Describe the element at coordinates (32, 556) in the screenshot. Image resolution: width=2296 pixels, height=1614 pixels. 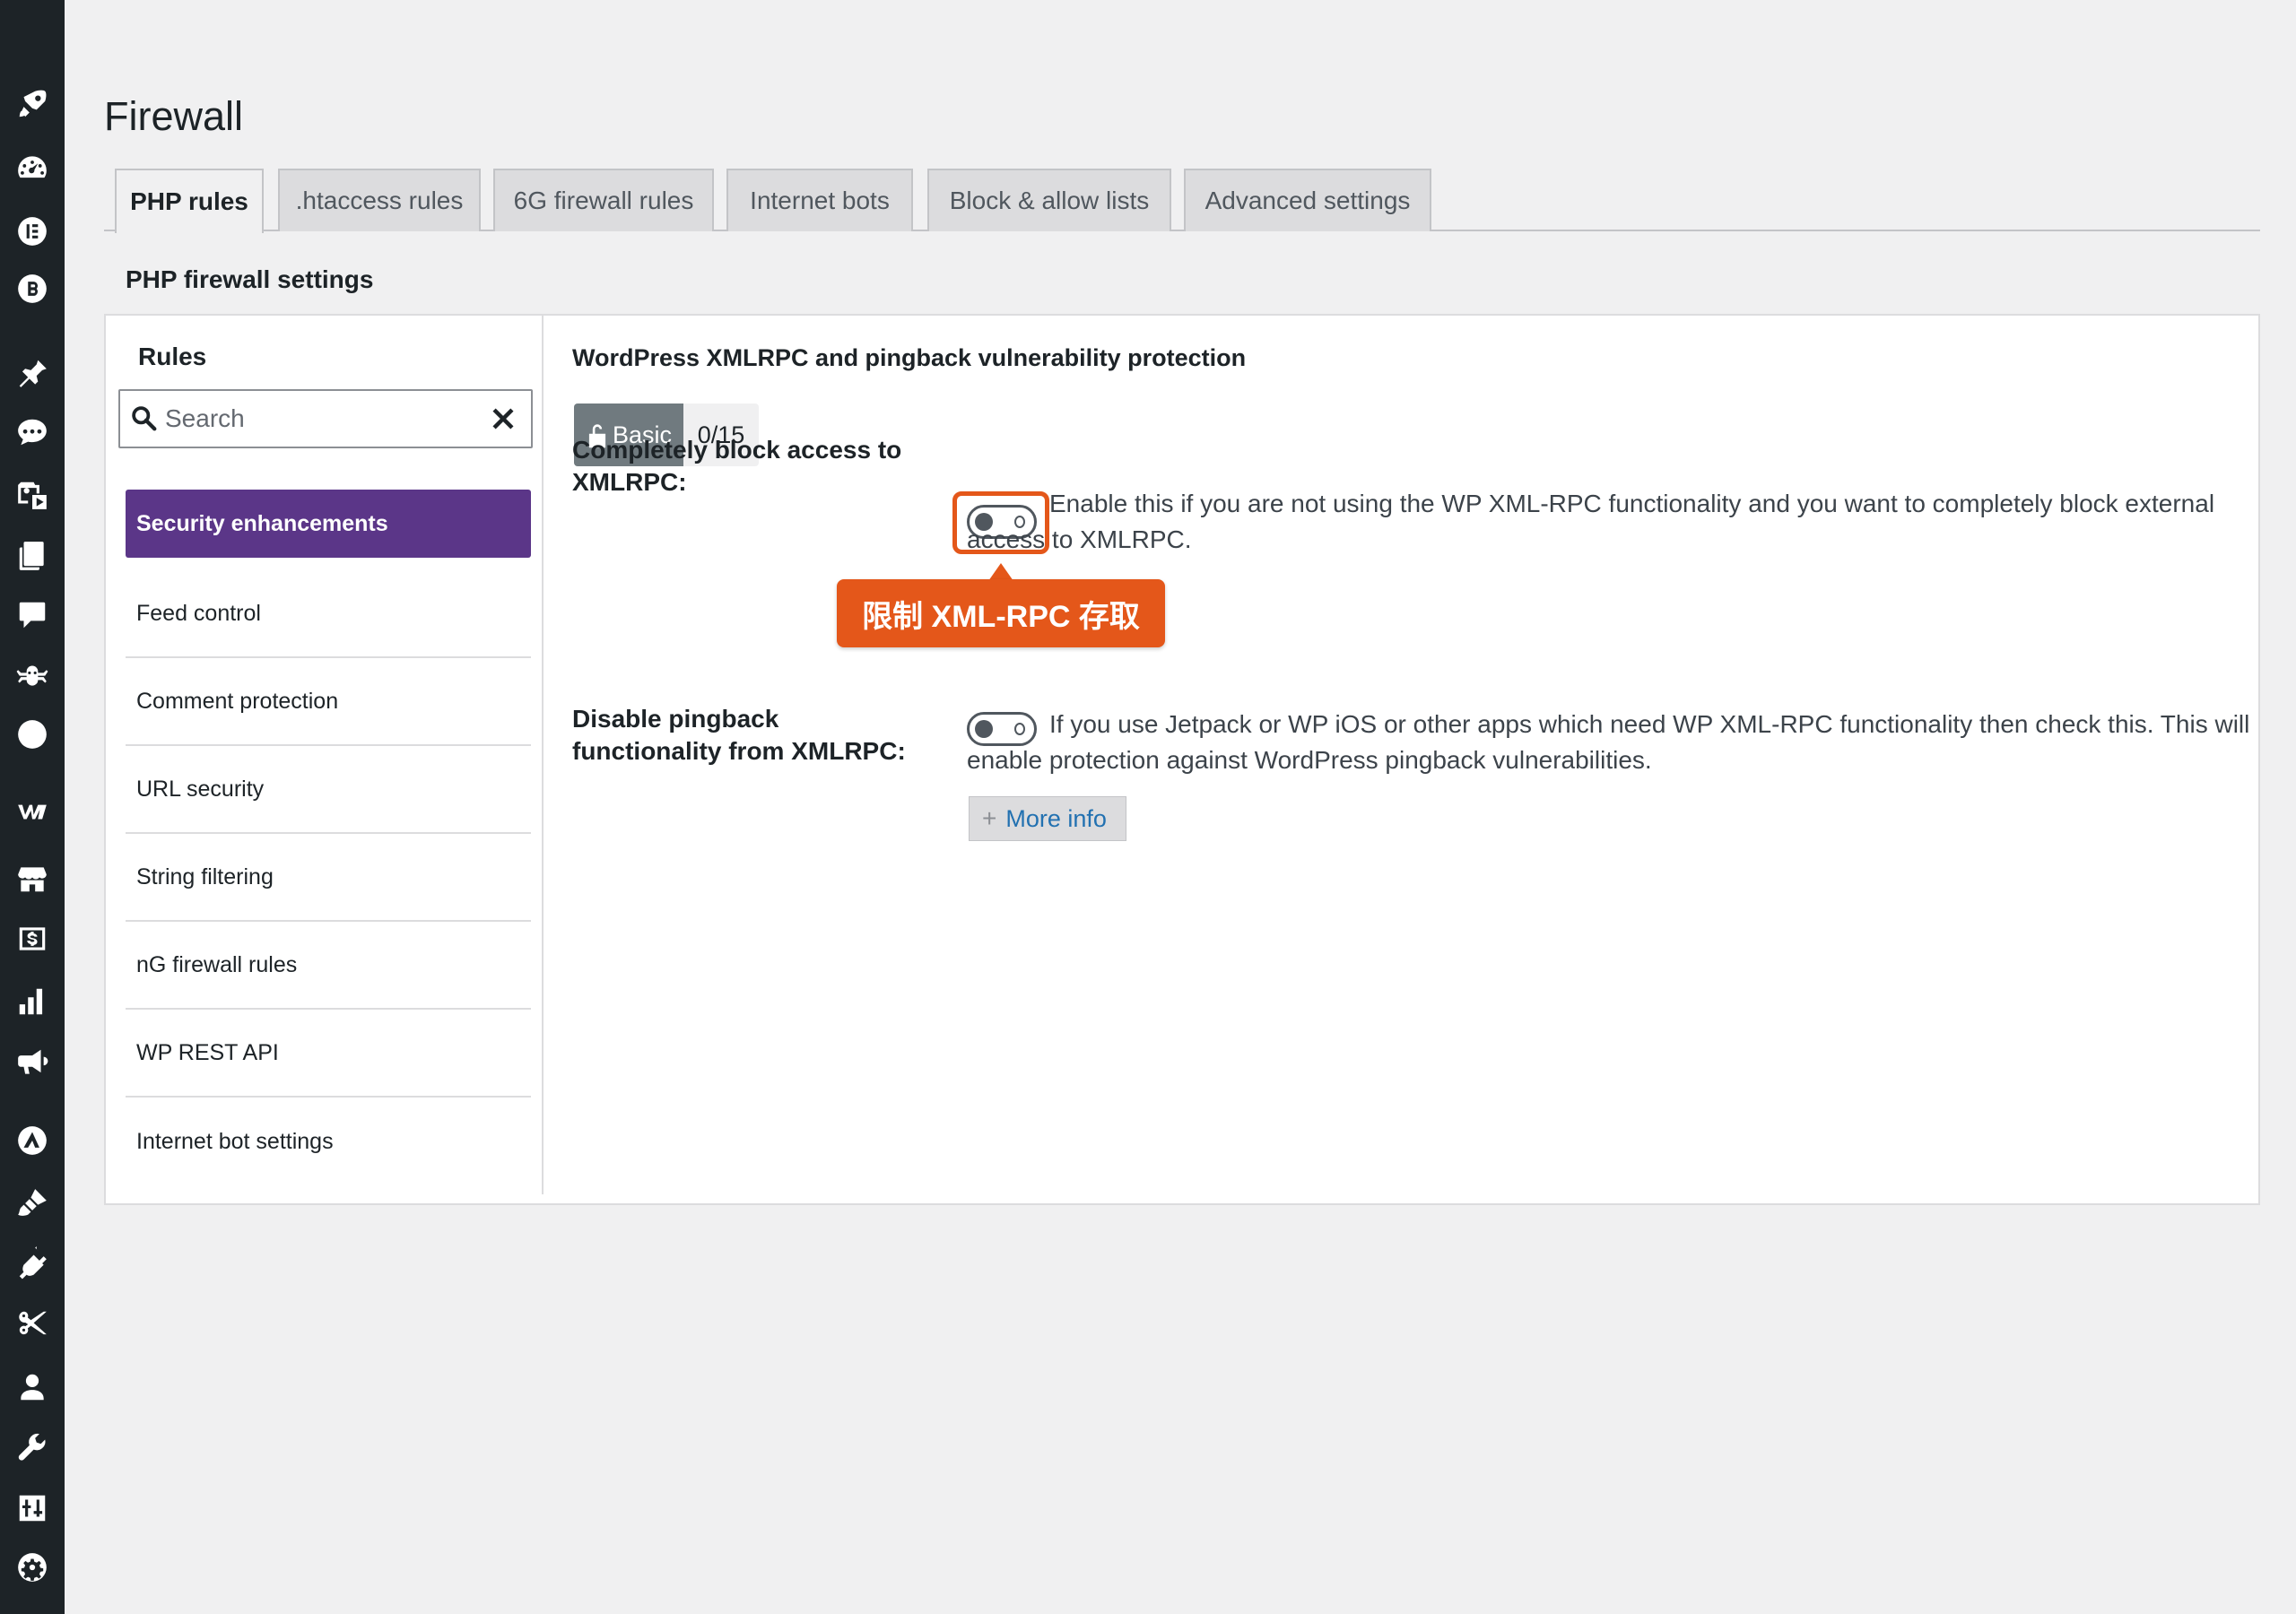
I see `pages-icon` at that location.